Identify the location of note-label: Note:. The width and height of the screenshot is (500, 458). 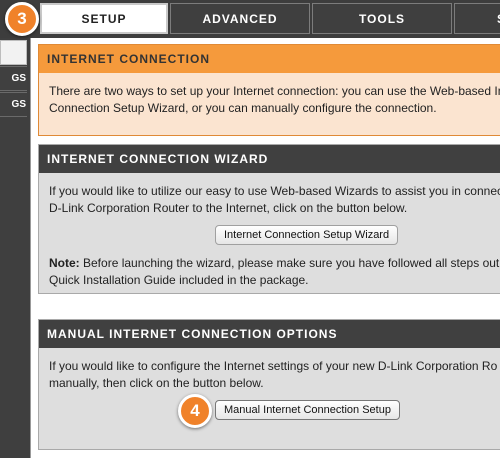
(64, 263).